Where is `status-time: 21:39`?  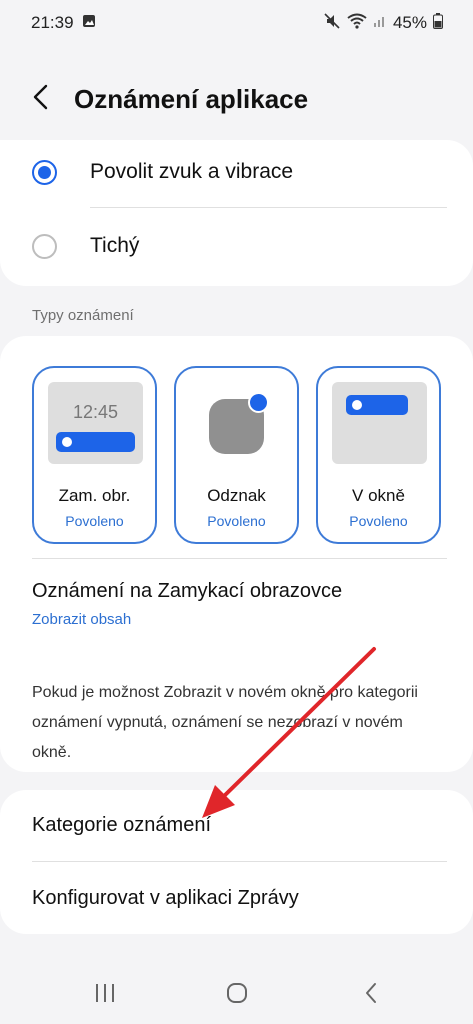
status-time: 21:39 is located at coordinates (52, 22).